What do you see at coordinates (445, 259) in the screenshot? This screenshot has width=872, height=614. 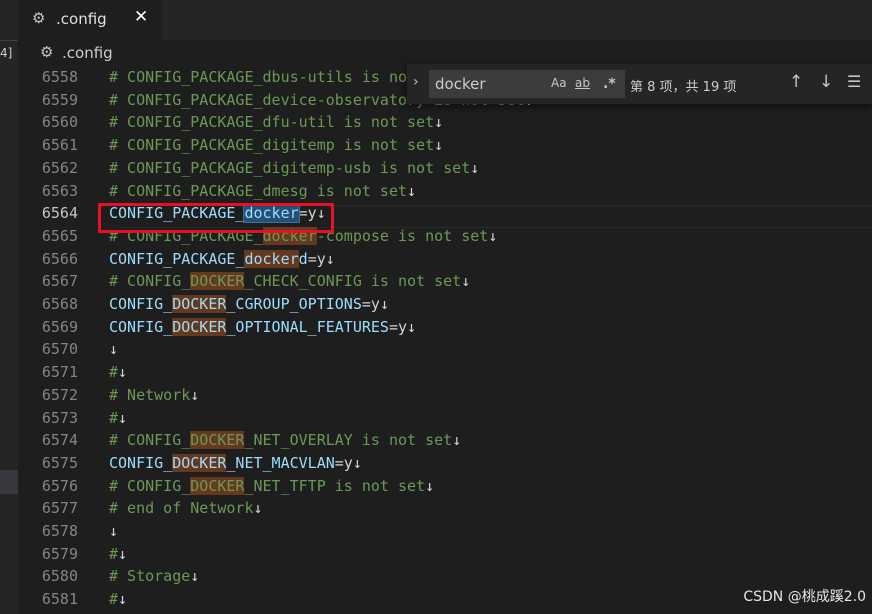 I see `code-line: 6566 CONFIG_PACKAGE_dockerd=y↓` at bounding box center [445, 259].